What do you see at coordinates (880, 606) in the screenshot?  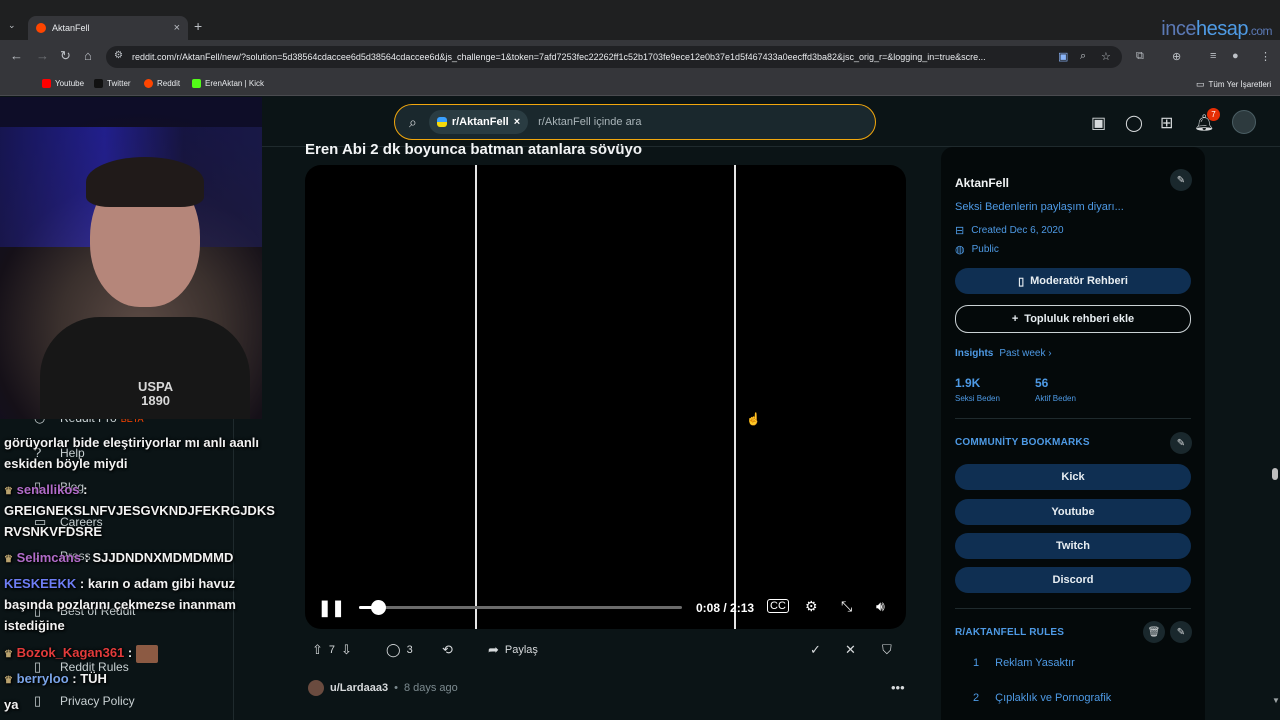 I see `volume-icon: 🔊︎` at bounding box center [880, 606].